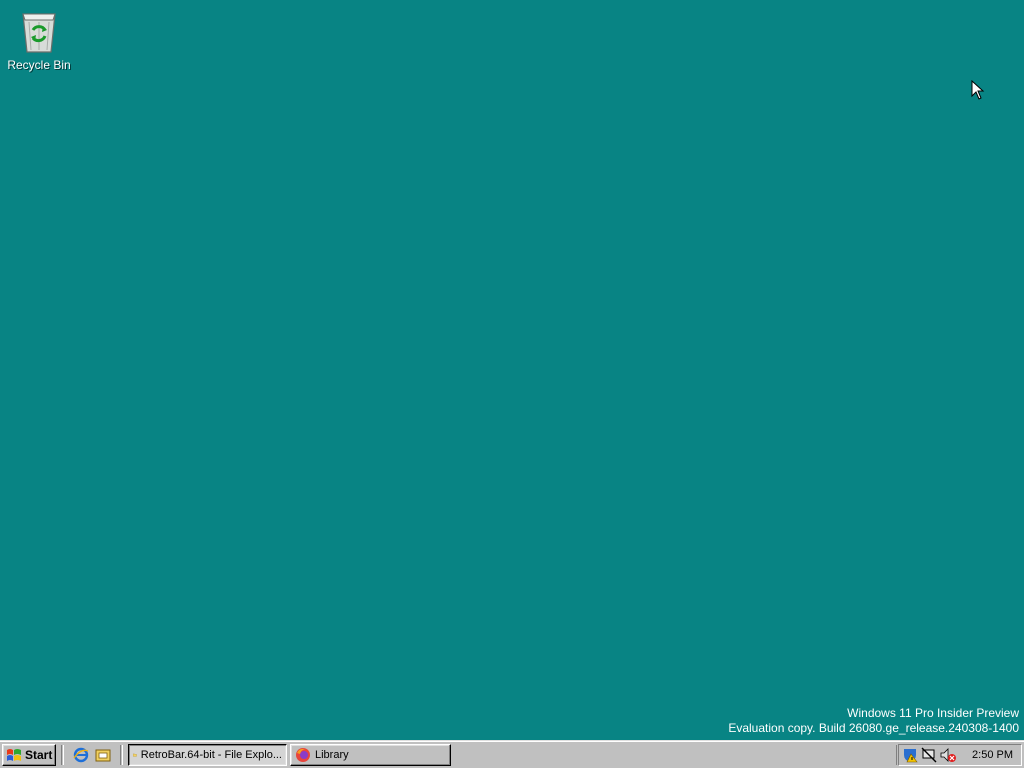 The height and width of the screenshot is (768, 1024). What do you see at coordinates (910, 755) in the screenshot?
I see `security-warning-icon` at bounding box center [910, 755].